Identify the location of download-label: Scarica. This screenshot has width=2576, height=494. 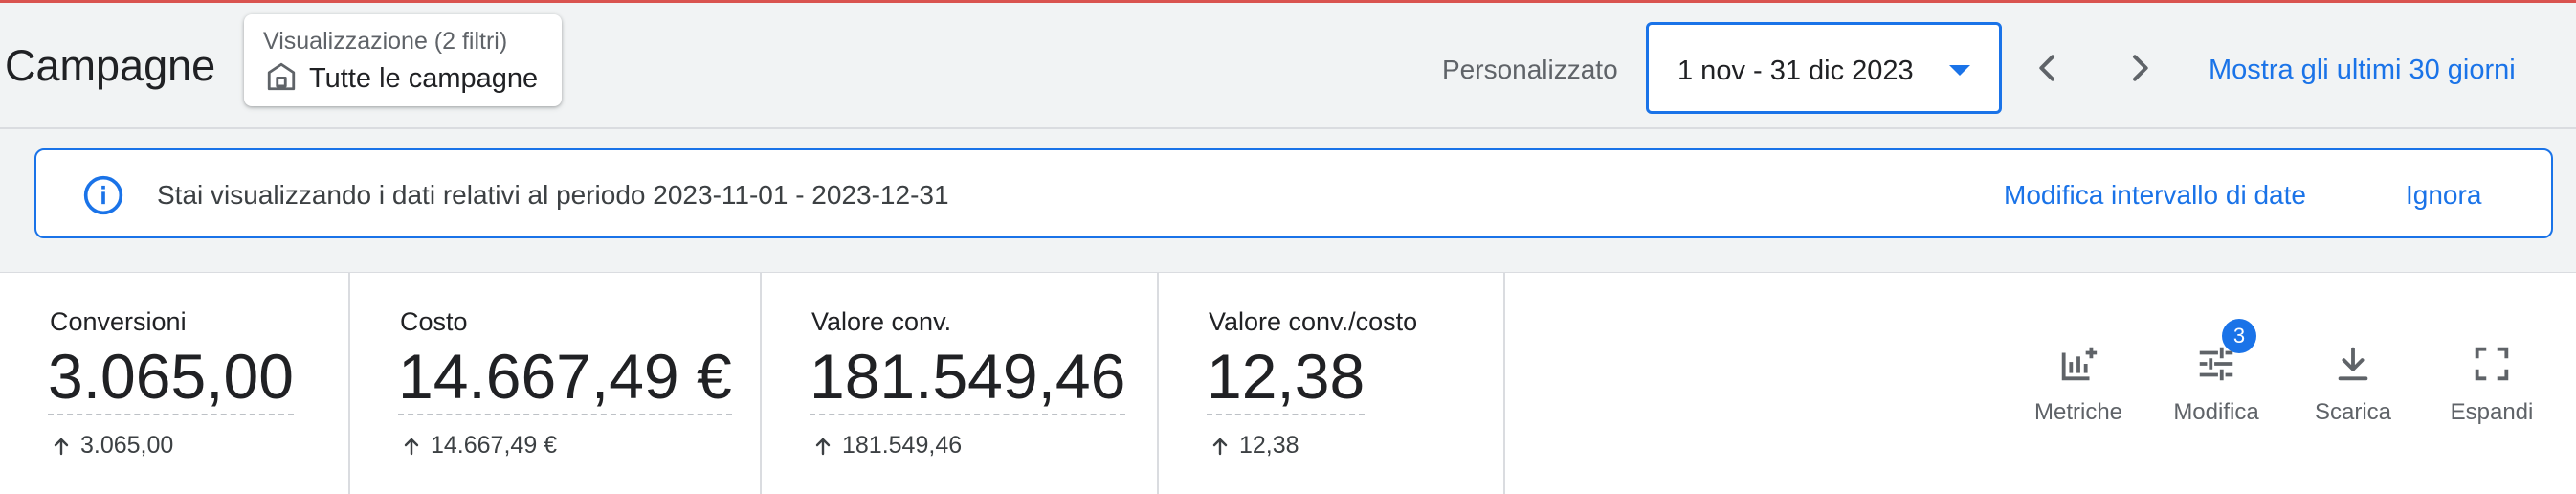
(2353, 412).